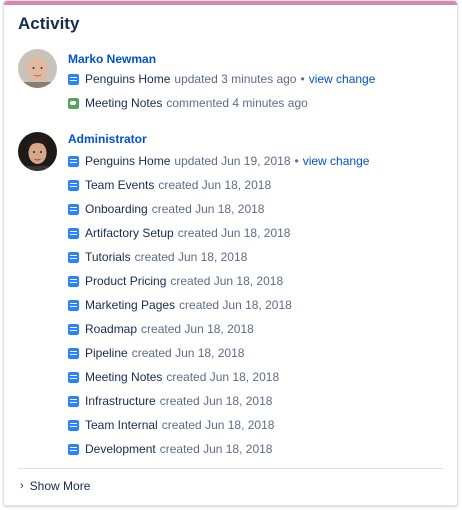  What do you see at coordinates (116, 209) in the screenshot?
I see `page-link: Onboarding` at bounding box center [116, 209].